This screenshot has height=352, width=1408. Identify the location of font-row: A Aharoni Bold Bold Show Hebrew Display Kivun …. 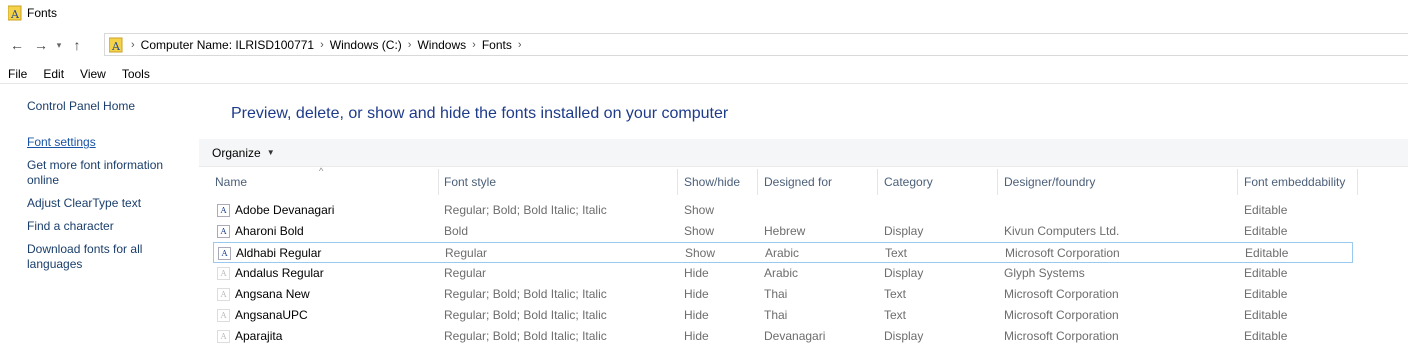
(783, 231).